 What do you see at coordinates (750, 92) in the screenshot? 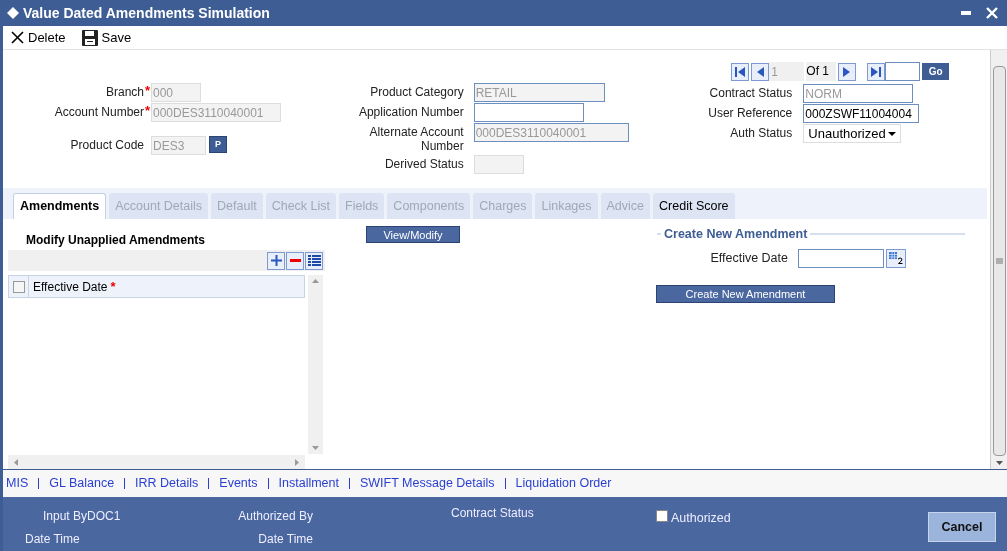
I see `field-label: Contract Status` at bounding box center [750, 92].